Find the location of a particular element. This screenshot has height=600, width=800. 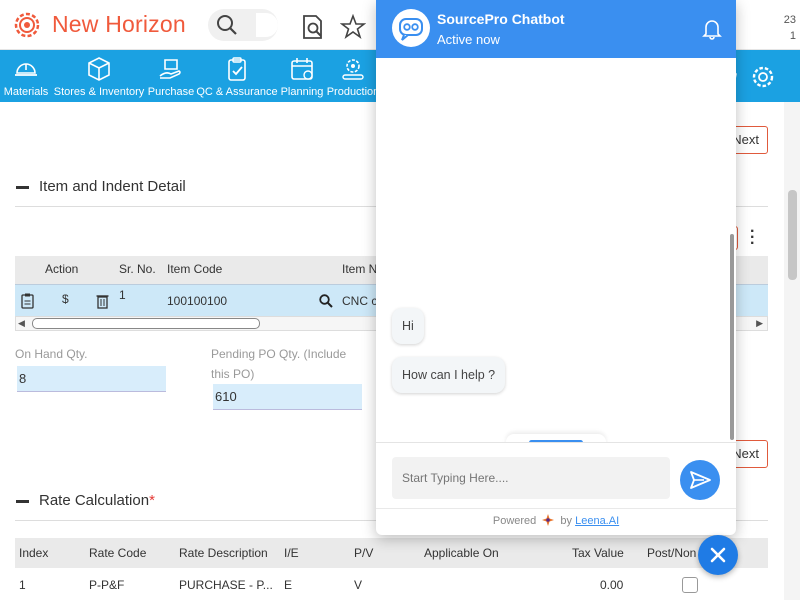

price-icon: $ is located at coordinates (65, 299).